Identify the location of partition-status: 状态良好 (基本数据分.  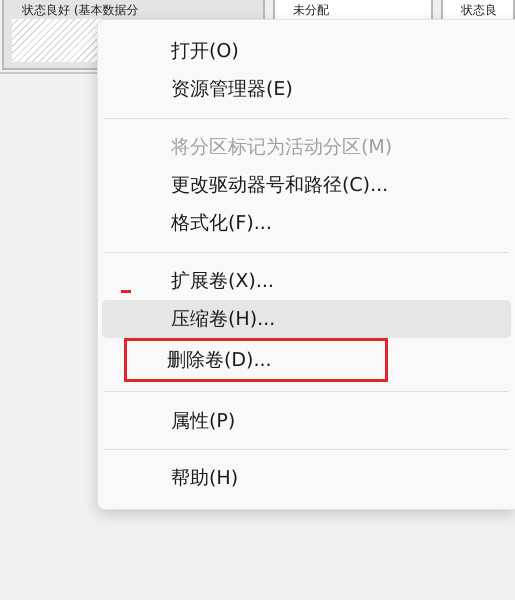
(80, 9).